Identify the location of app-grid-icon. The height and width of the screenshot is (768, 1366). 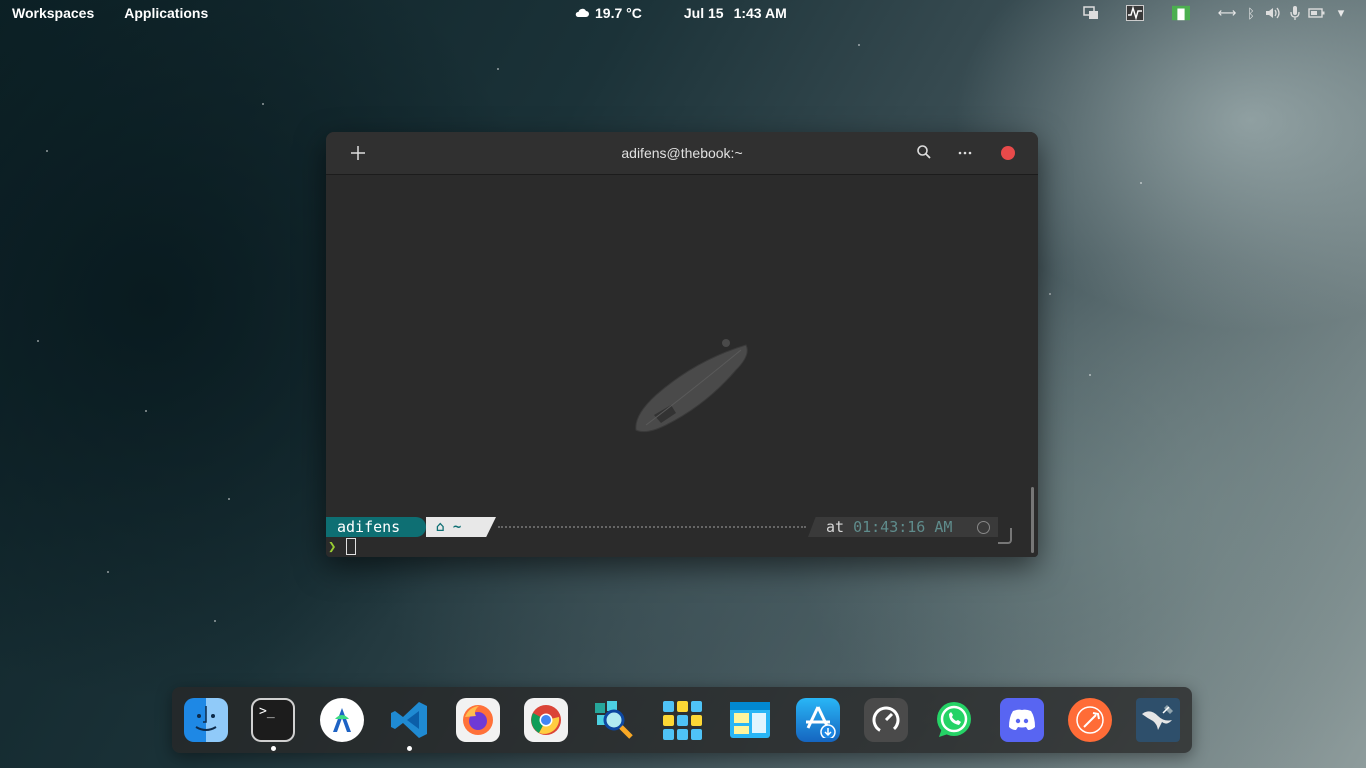
(682, 720).